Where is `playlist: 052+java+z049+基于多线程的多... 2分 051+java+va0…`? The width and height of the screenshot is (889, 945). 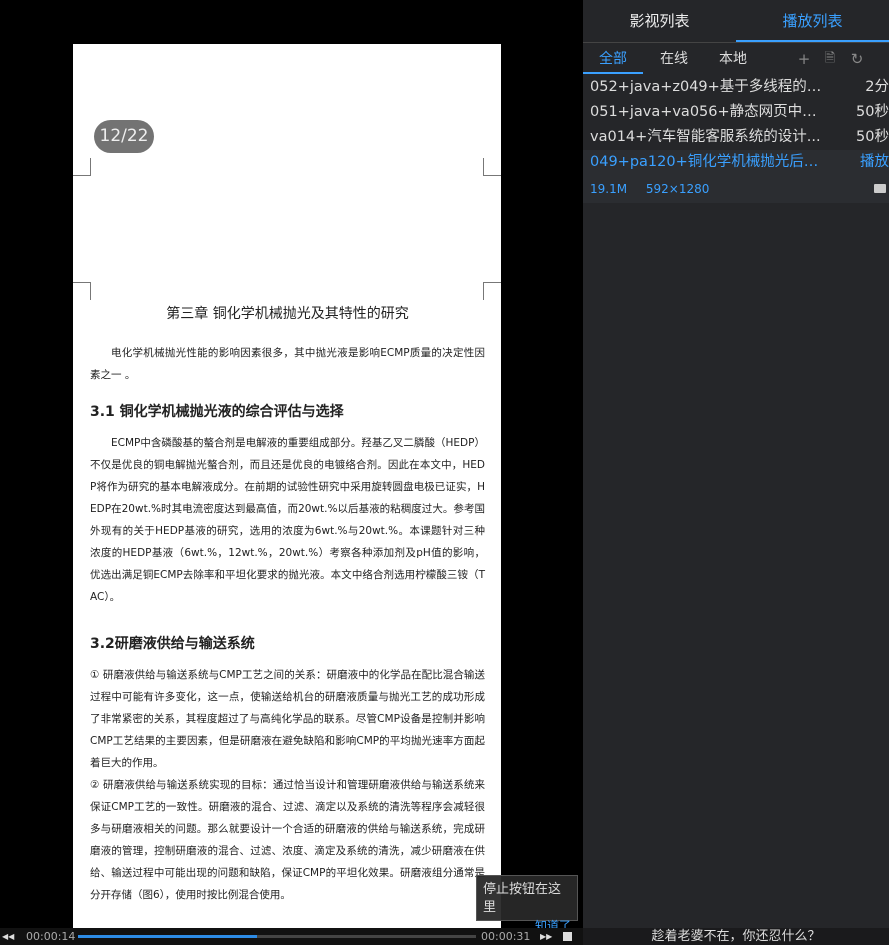 playlist: 052+java+z049+基于多线程的多... 2分 051+java+va0… is located at coordinates (736, 139).